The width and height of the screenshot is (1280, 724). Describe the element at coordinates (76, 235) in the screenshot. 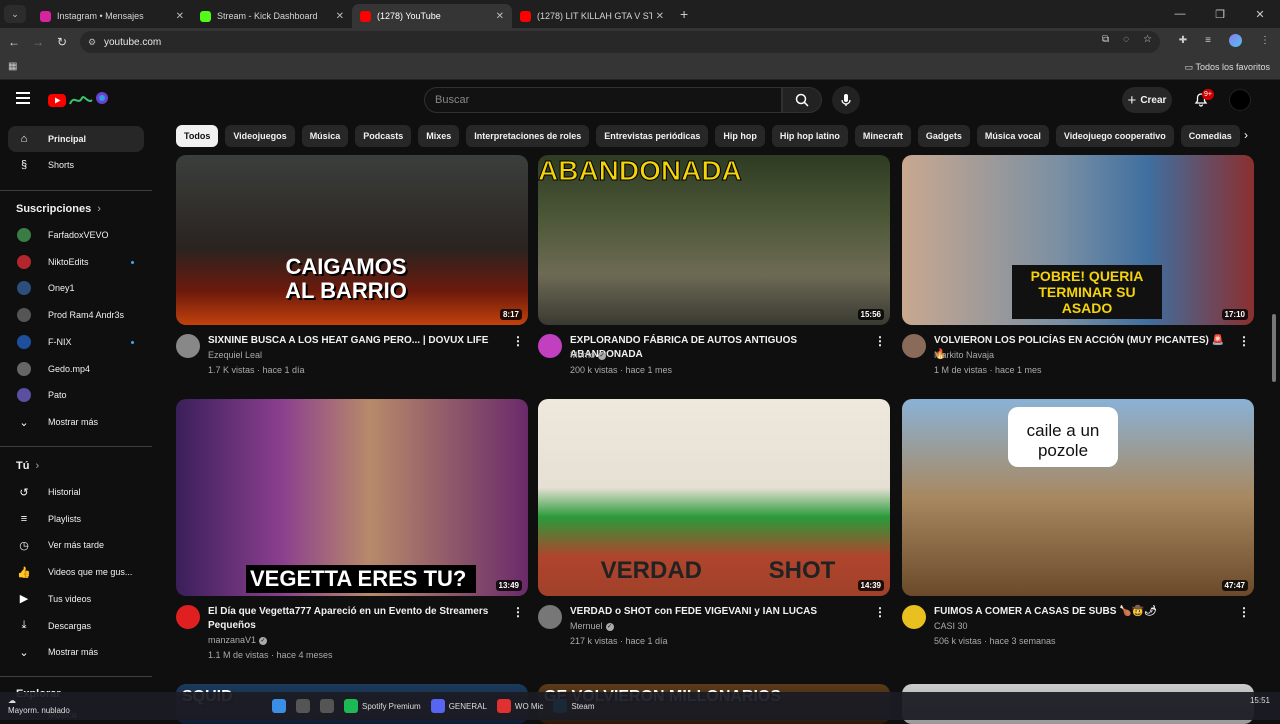

I see `subscription-item: FarfadoxVEVO` at that location.